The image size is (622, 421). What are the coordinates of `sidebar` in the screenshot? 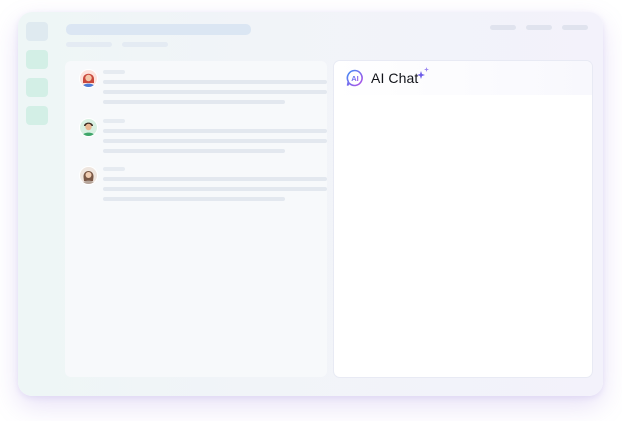 It's located at (38, 204).